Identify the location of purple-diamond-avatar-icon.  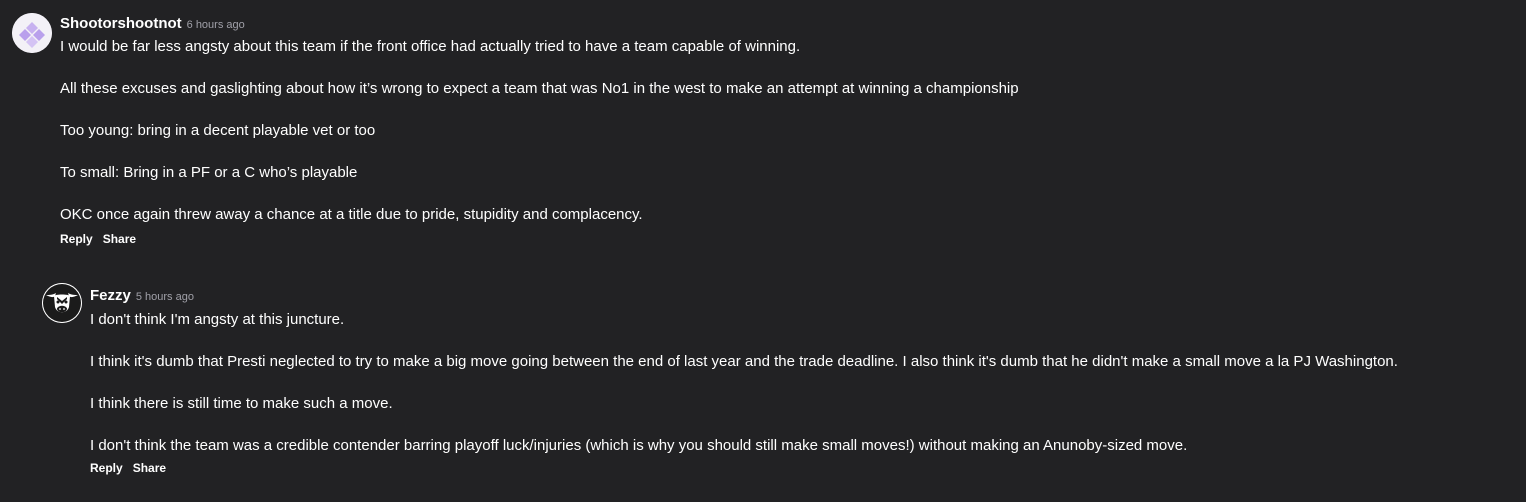
(32, 33).